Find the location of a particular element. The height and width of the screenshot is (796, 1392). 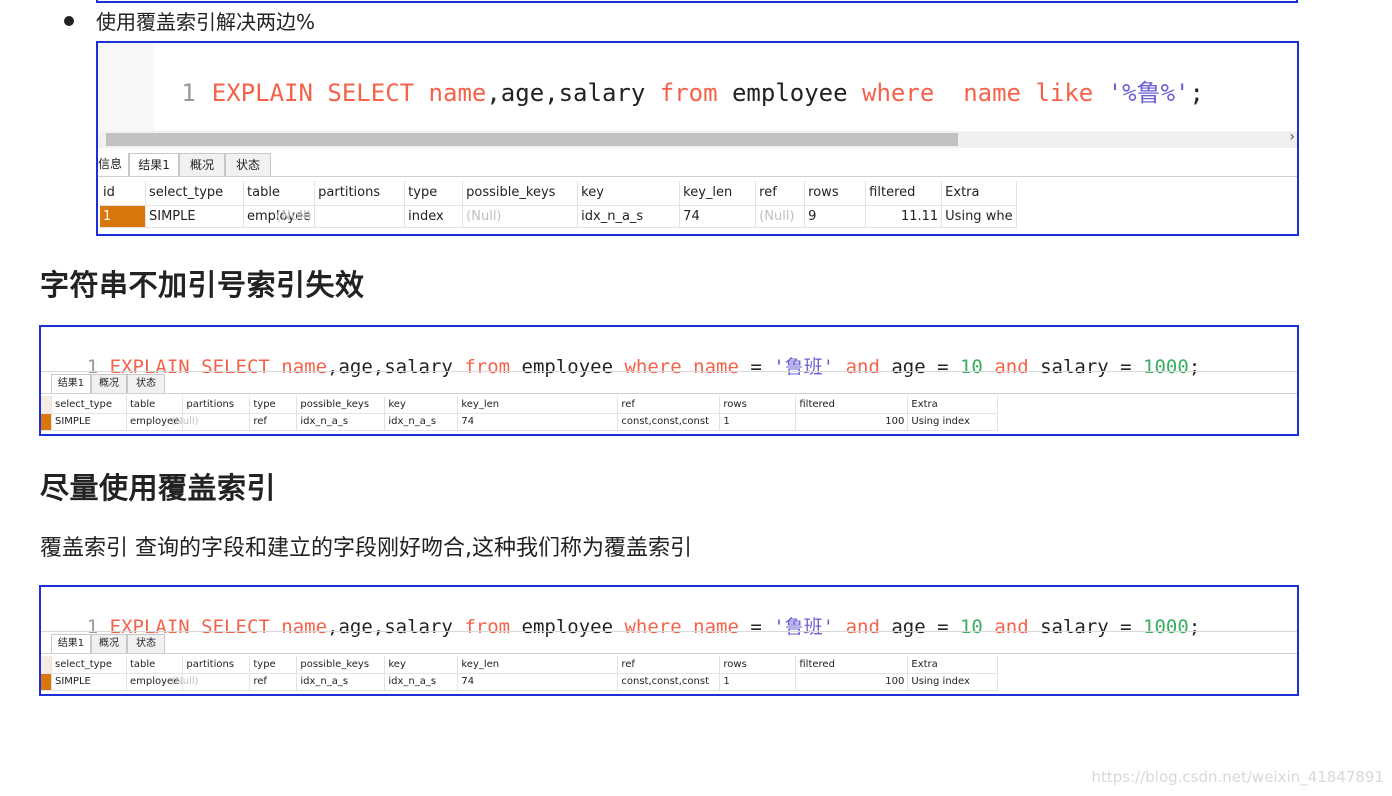

bullet-point is located at coordinates (69, 21).